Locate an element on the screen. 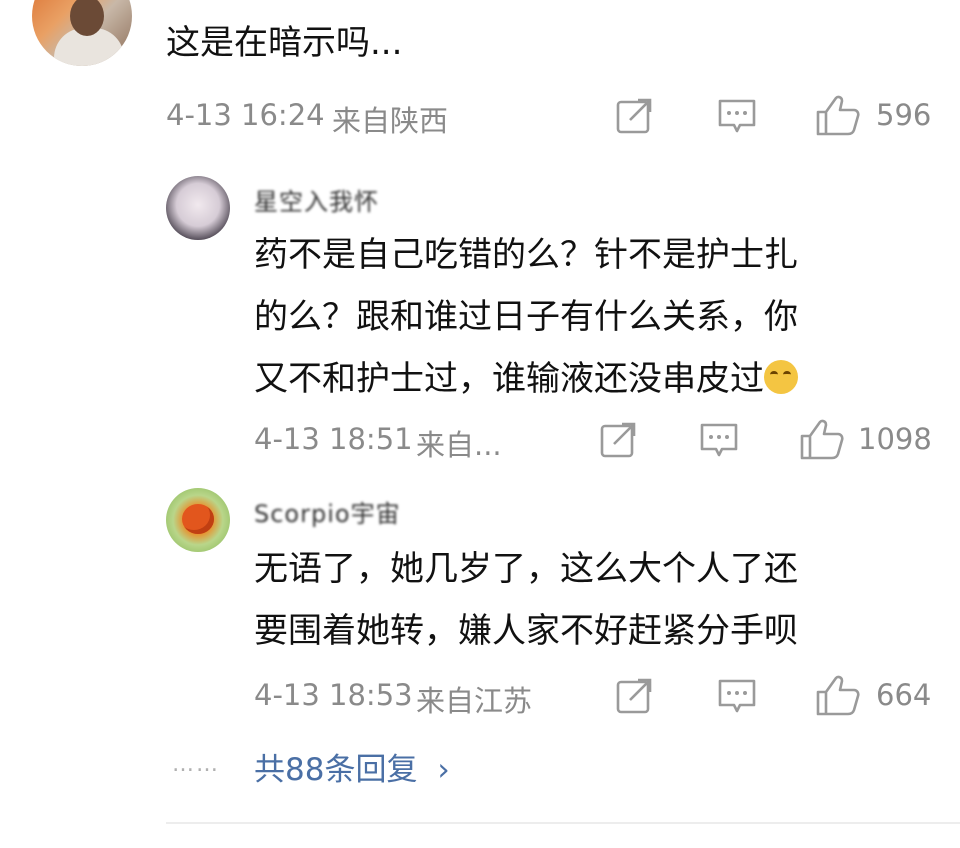 The width and height of the screenshot is (960, 848). main-commenter-avatar is located at coordinates (82, 33).